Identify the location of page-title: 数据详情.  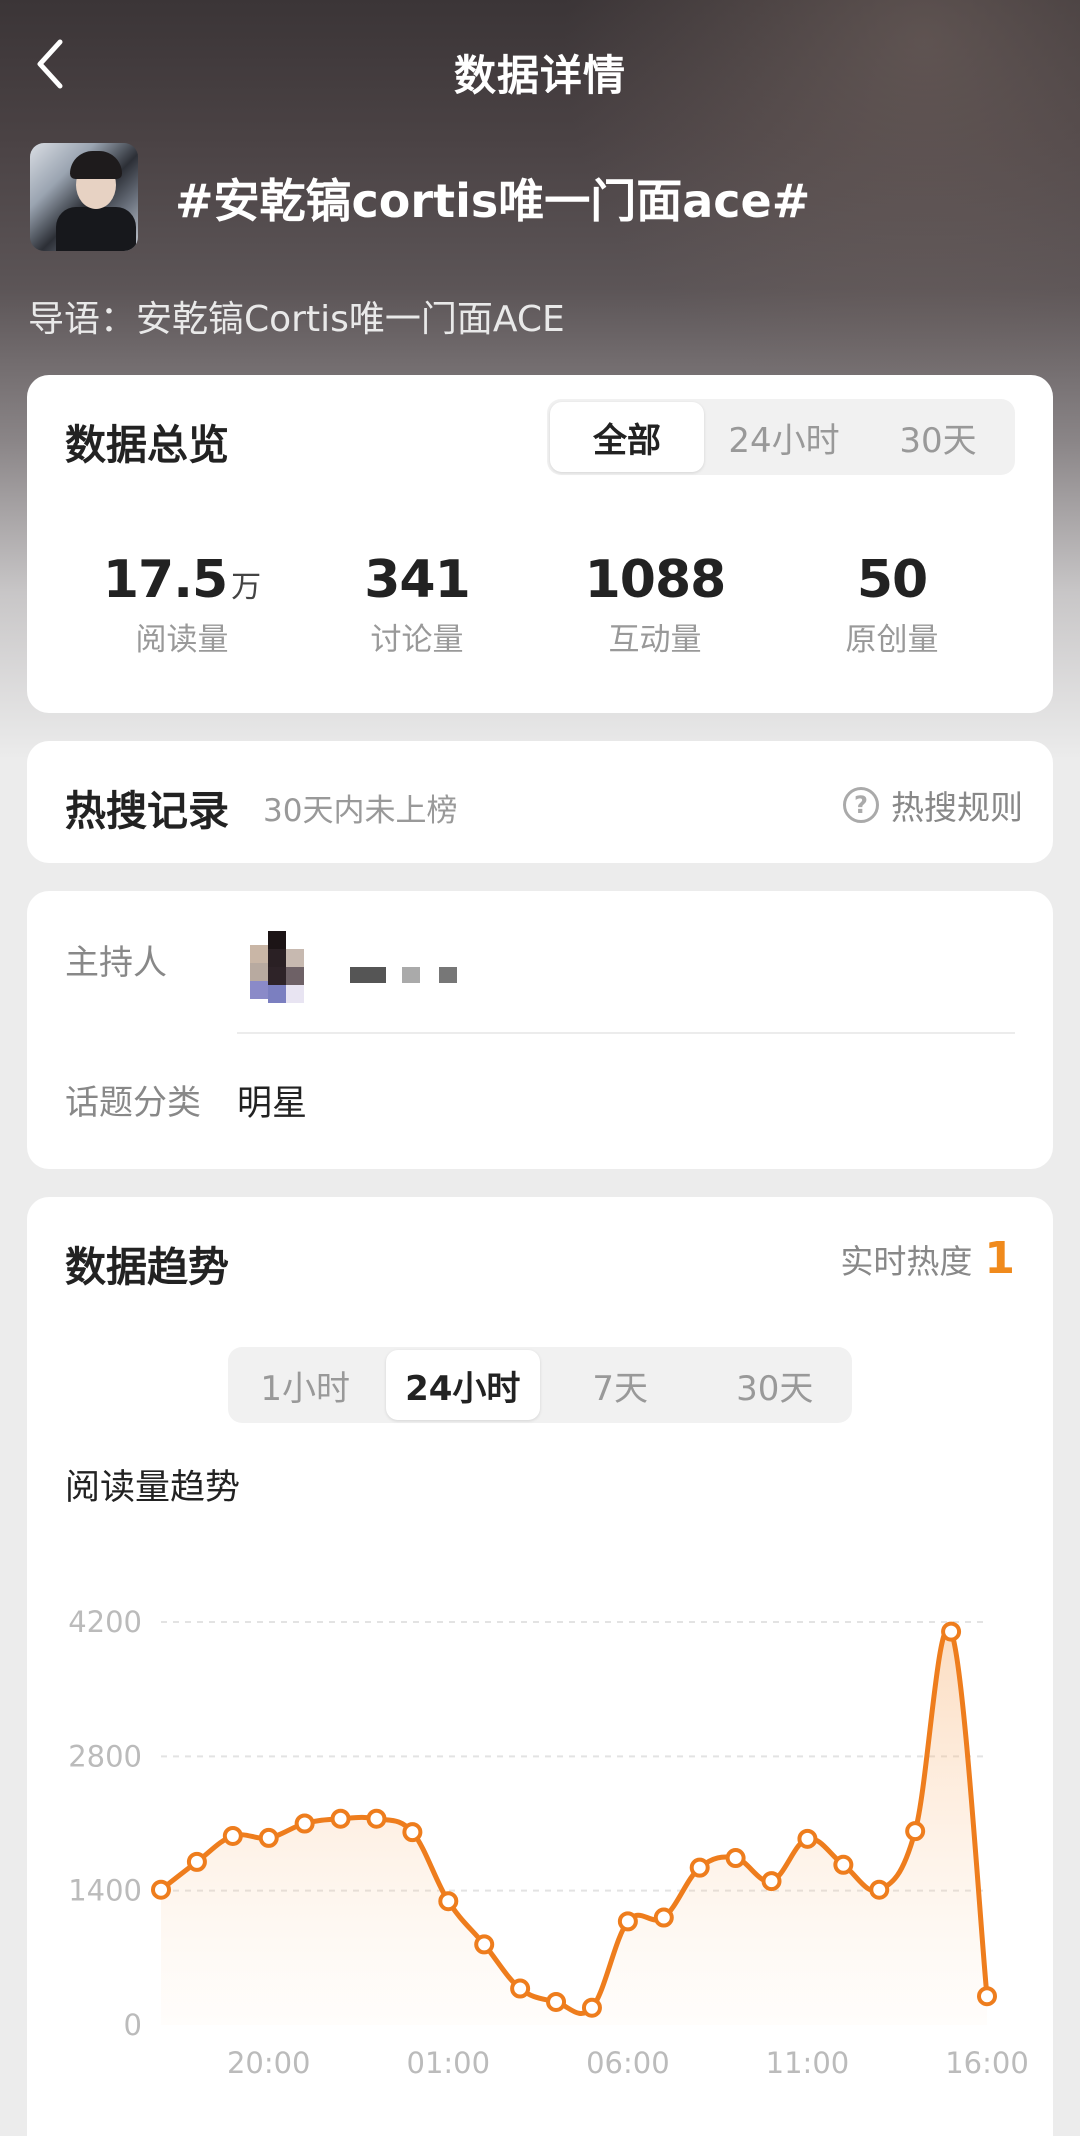
(539, 75).